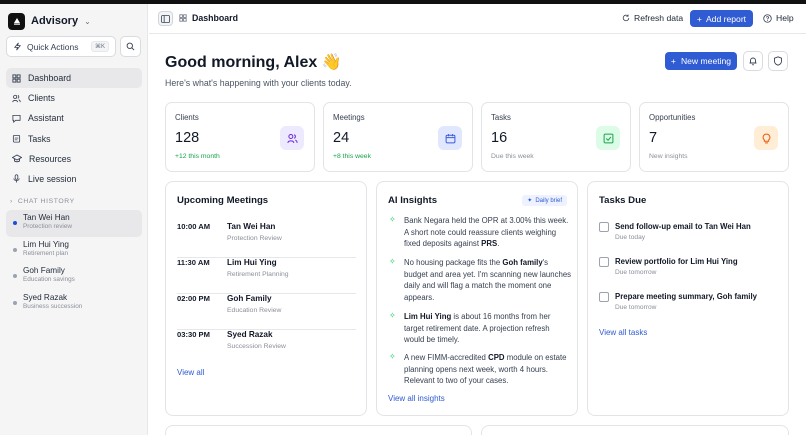 This screenshot has width=806, height=435. I want to click on chat-history-title: CHAT HISTORY, so click(46, 201).